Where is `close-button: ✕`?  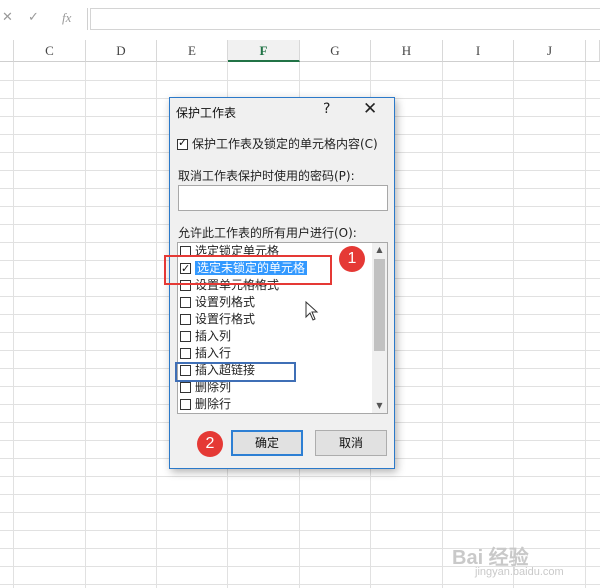
close-button: ✕ is located at coordinates (370, 109).